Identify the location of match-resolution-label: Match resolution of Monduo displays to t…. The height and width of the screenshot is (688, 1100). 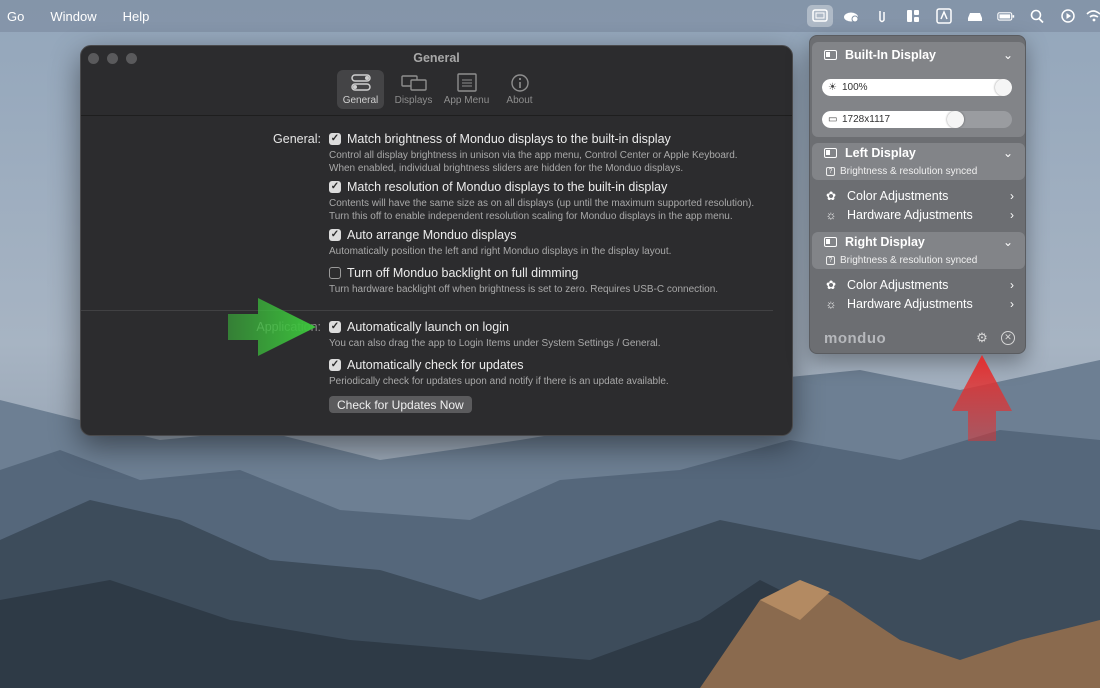
(507, 187).